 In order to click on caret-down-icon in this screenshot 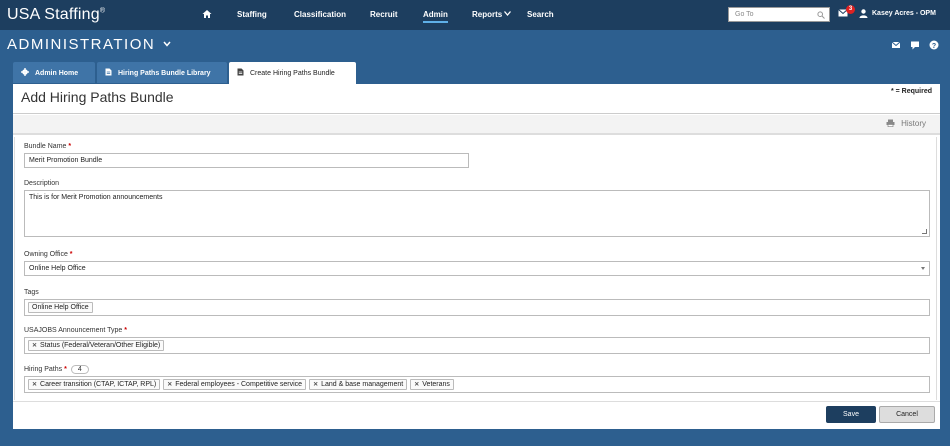, I will do `click(923, 268)`.